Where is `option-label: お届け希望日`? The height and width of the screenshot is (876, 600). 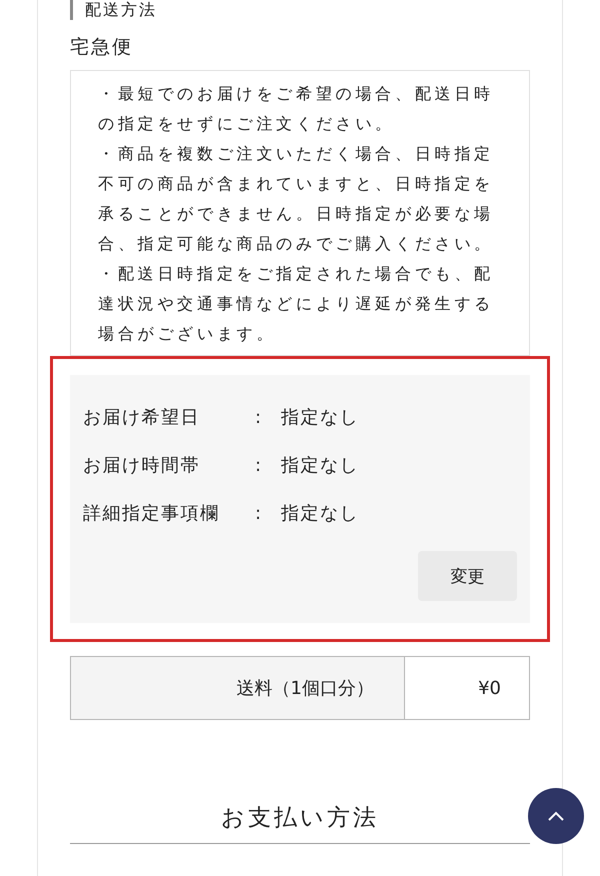
option-label: お届け希望日 is located at coordinates (142, 417).